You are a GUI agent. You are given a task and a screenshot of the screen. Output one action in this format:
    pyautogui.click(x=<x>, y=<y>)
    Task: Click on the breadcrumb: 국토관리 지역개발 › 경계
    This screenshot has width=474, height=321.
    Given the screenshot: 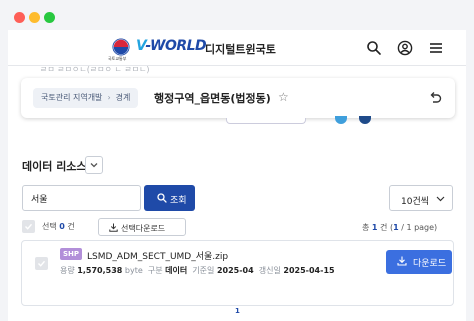 What is the action you would take?
    pyautogui.click(x=86, y=98)
    